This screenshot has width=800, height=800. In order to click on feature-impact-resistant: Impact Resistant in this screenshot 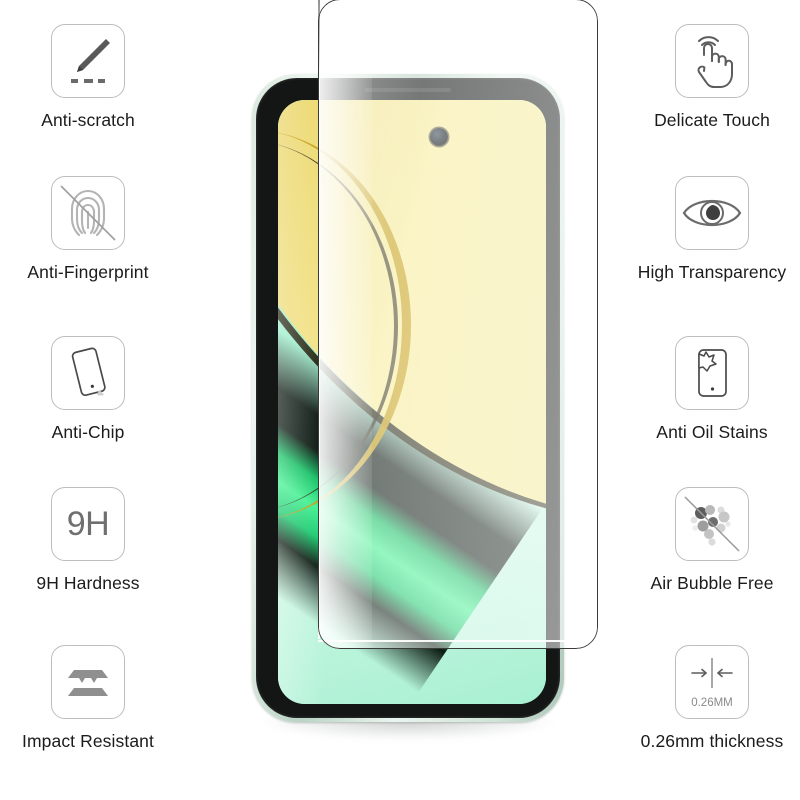, I will do `click(101, 698)`.